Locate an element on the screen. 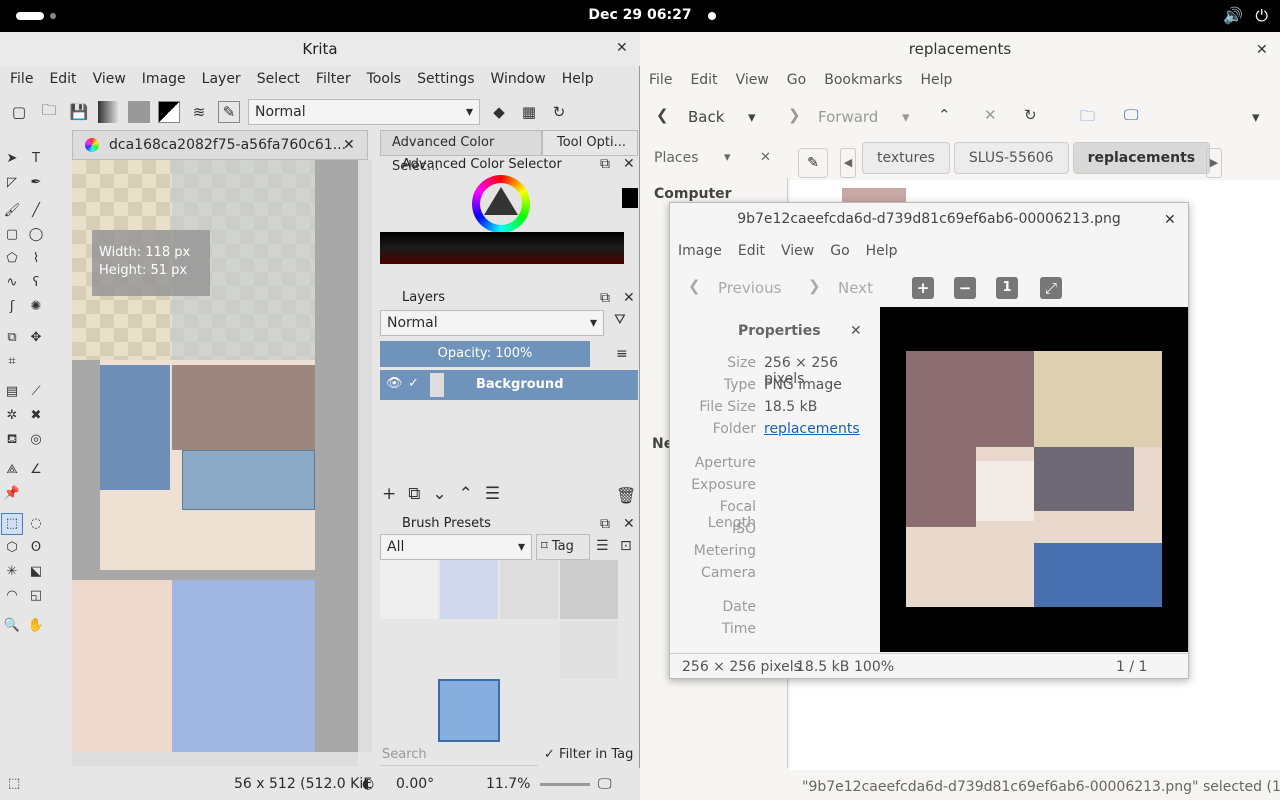 The height and width of the screenshot is (800, 1280). fit-screen-icon: 🖵 is located at coordinates (605, 784).